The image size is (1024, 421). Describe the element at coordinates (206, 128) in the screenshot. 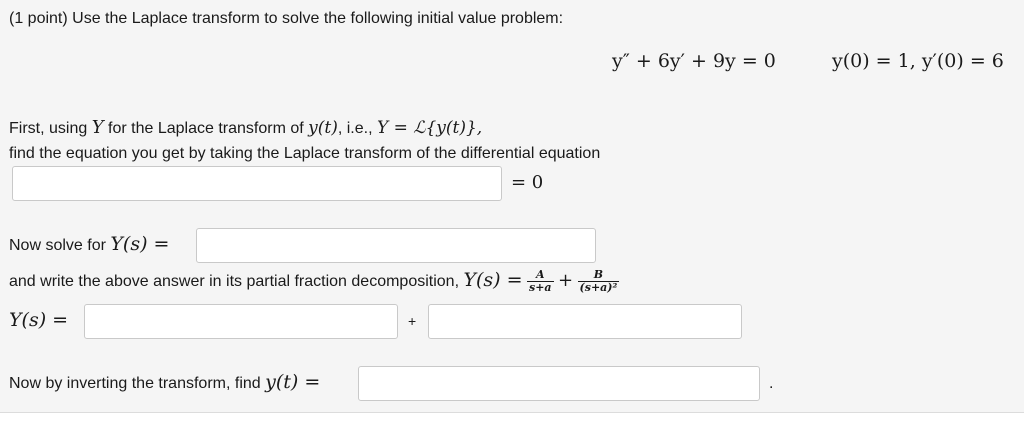

I see `step1-text: for the Laplace transform of` at that location.